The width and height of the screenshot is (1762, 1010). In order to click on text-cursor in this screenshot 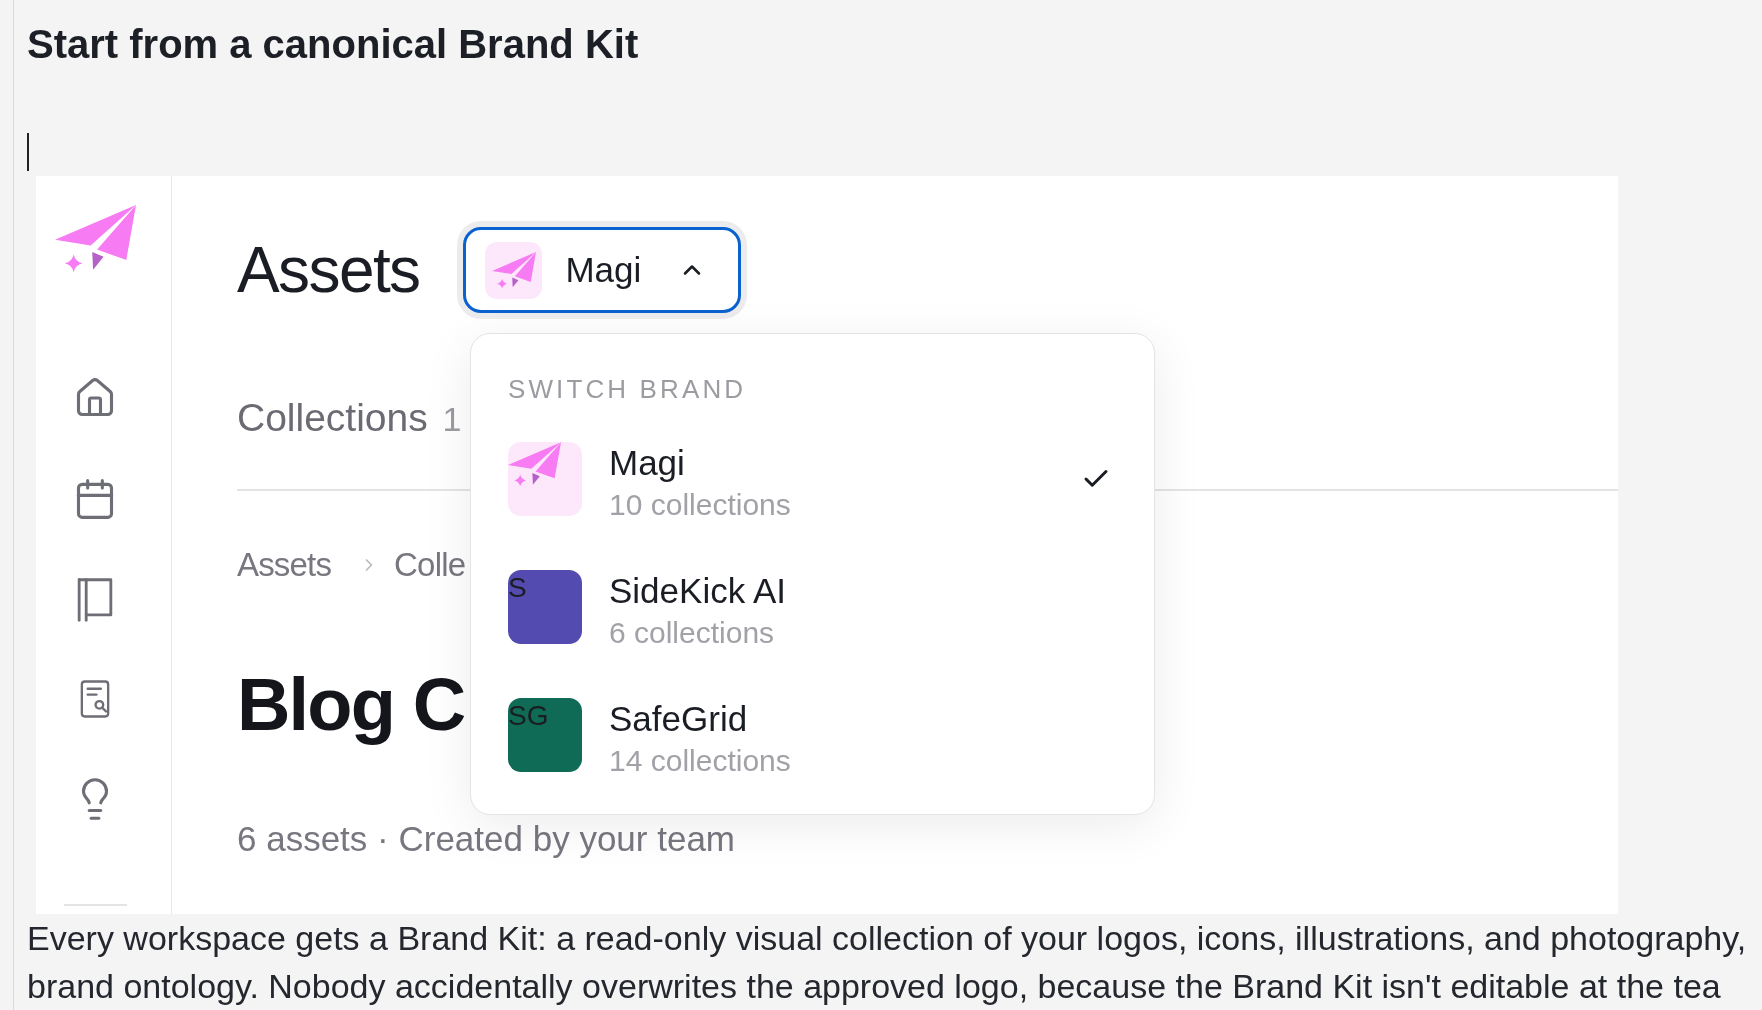, I will do `click(28, 152)`.